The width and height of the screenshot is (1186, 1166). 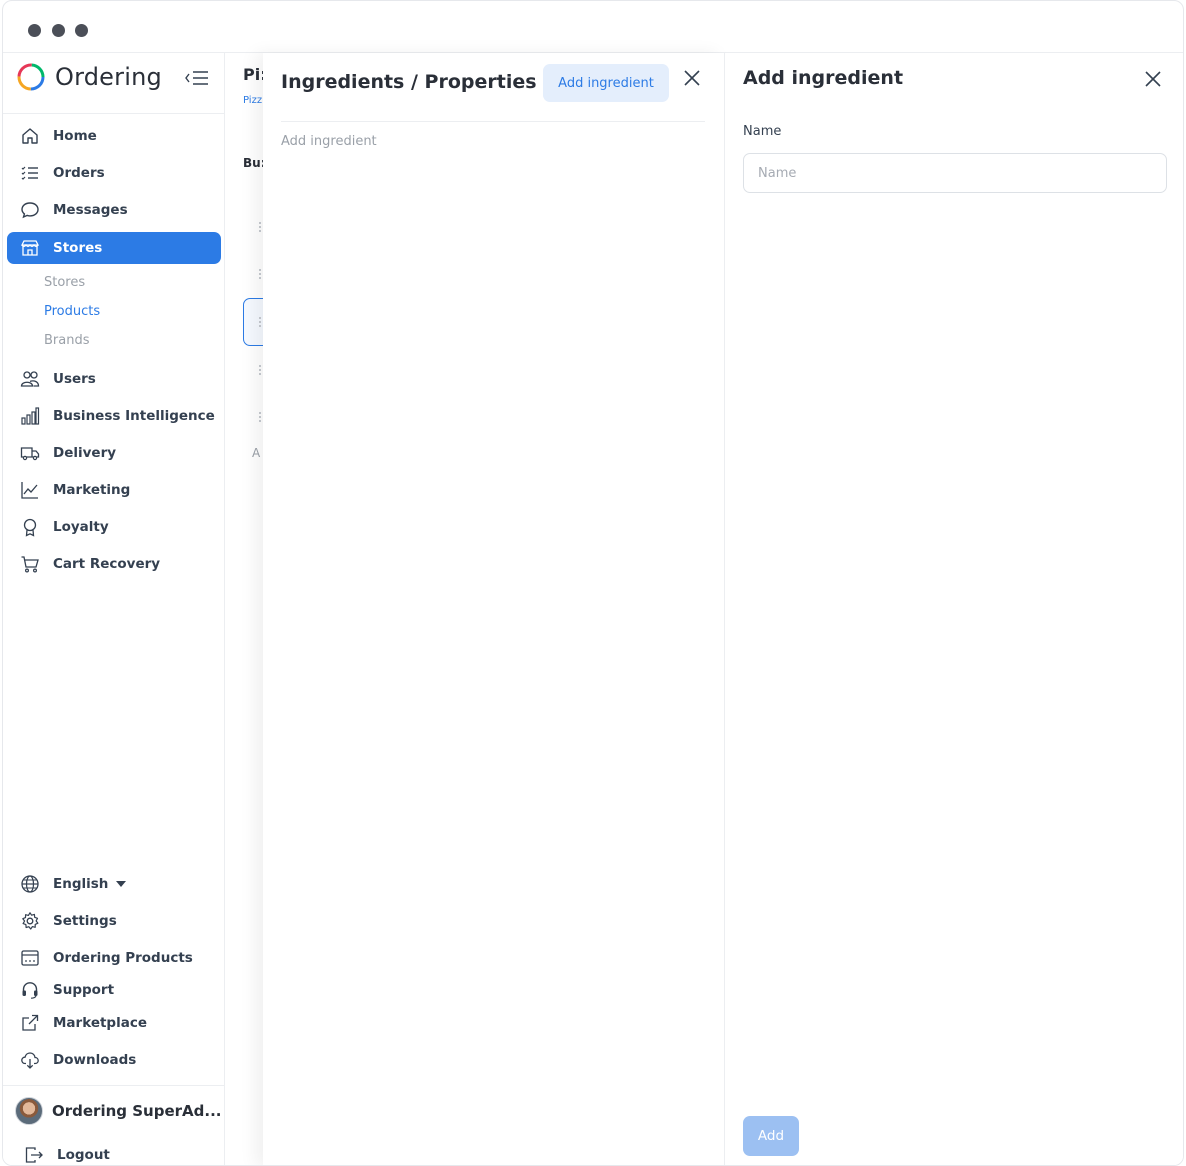 What do you see at coordinates (256, 453) in the screenshot?
I see `background-add-link: A` at bounding box center [256, 453].